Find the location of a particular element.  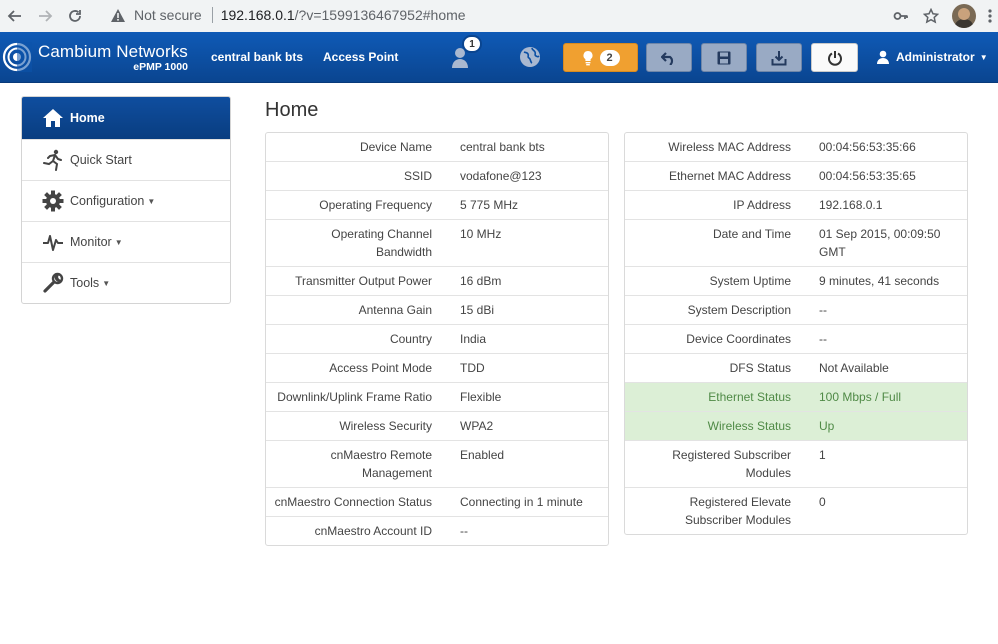

table-row: SSID vodafone@123 is located at coordinates (437, 175).